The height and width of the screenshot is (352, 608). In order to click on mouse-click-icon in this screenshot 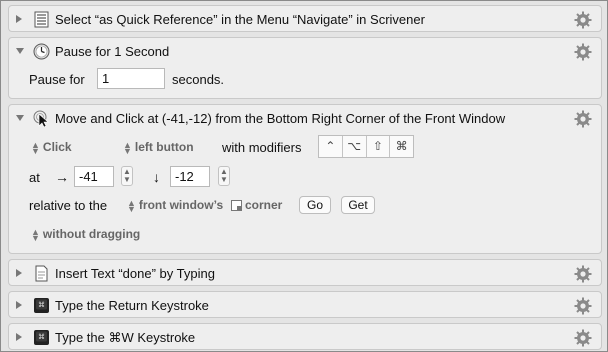, I will do `click(41, 118)`.